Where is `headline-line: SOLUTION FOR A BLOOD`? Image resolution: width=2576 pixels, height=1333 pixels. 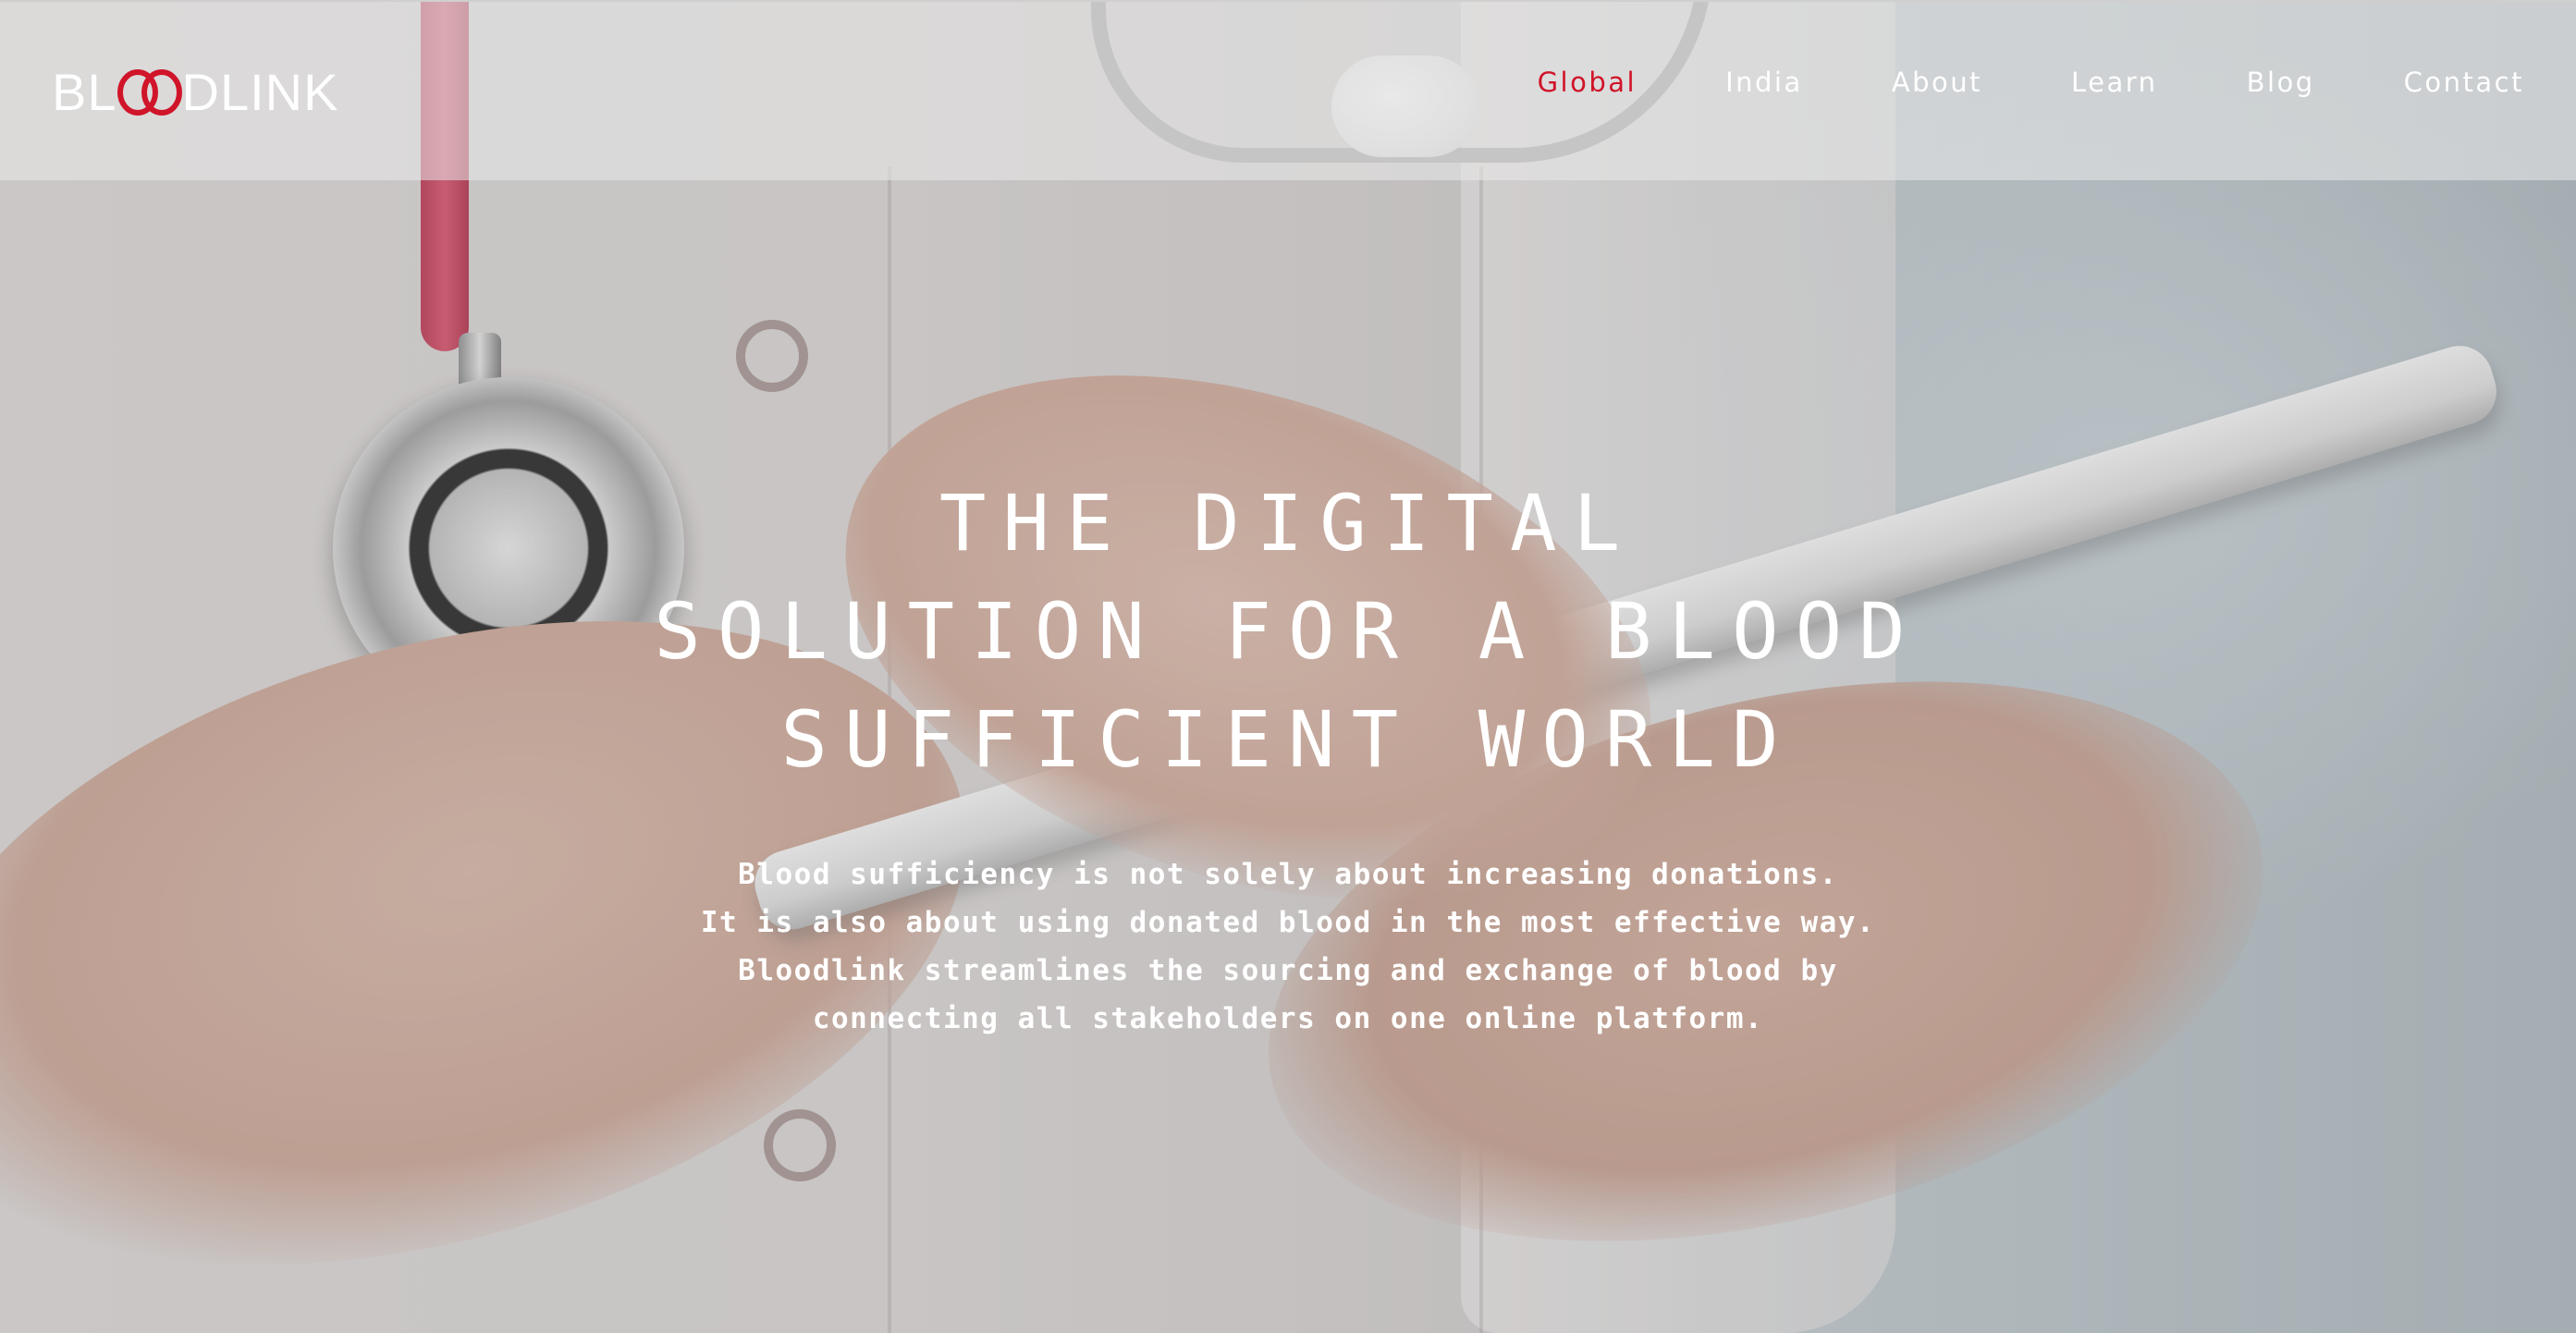 headline-line: SOLUTION FOR A BLOOD is located at coordinates (1288, 631).